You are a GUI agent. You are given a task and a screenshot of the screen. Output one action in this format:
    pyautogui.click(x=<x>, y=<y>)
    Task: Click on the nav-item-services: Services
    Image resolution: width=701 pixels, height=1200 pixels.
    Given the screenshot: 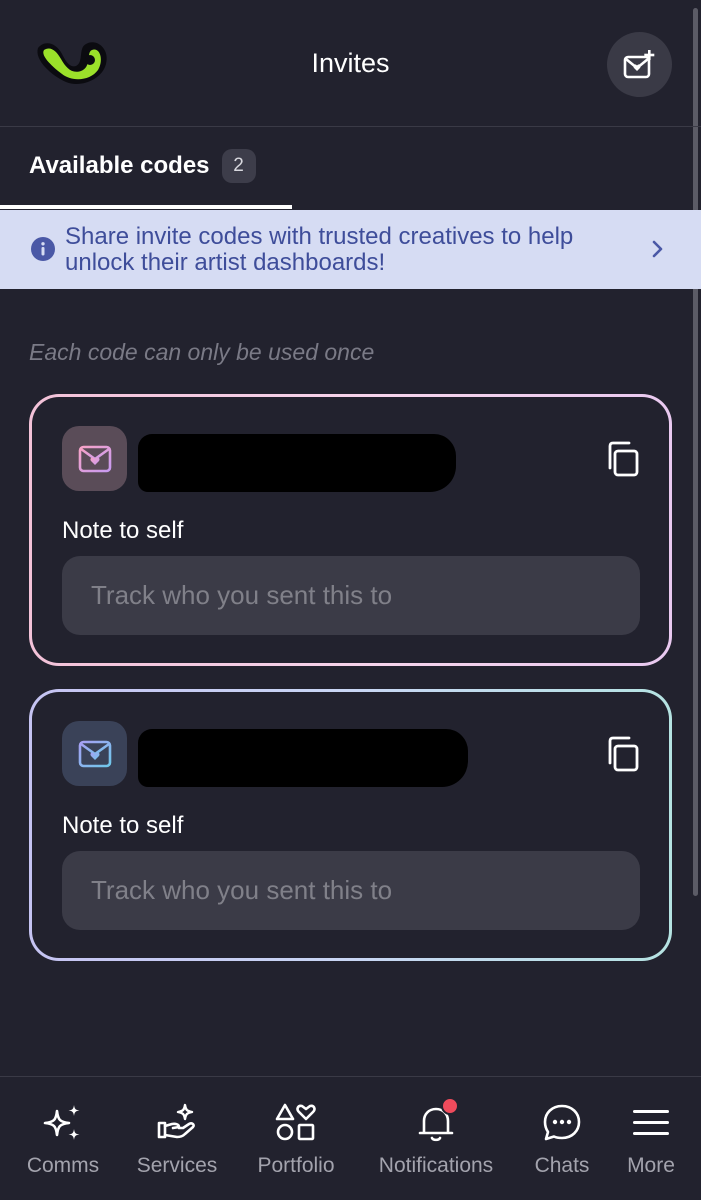 What is the action you would take?
    pyautogui.click(x=177, y=1137)
    